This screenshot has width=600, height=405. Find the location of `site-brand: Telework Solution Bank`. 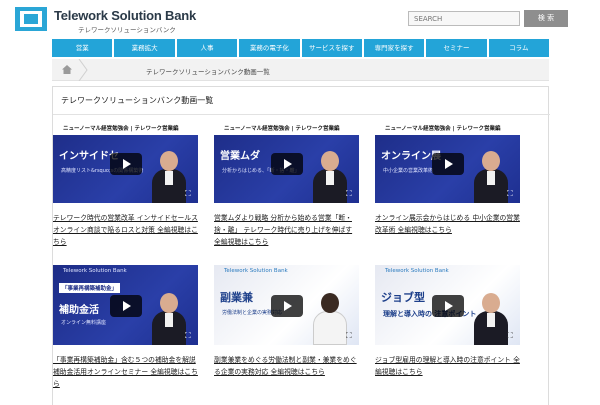

site-brand: Telework Solution Bank is located at coordinates (125, 15).